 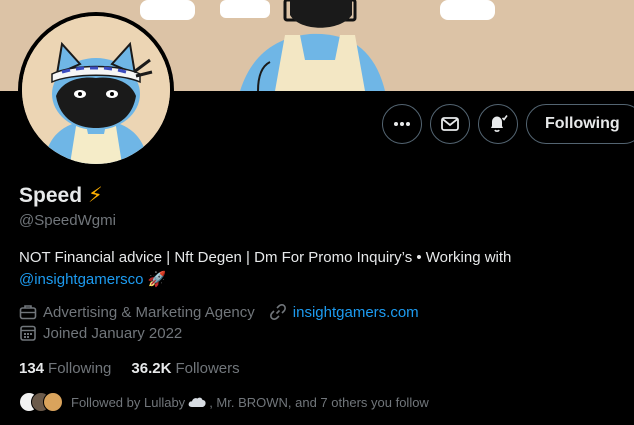 I want to click on category-label: Advertising & Marketing Agency, so click(x=149, y=312).